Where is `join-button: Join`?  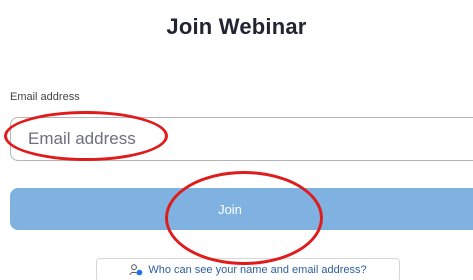 join-button: Join is located at coordinates (241, 209).